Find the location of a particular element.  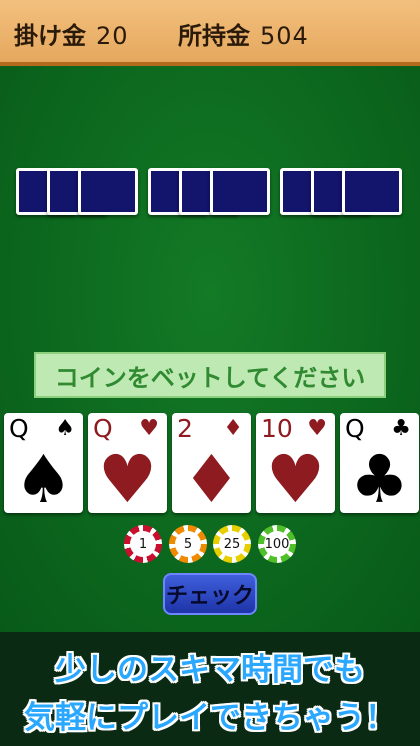

chip-5: 5 is located at coordinates (188, 544).